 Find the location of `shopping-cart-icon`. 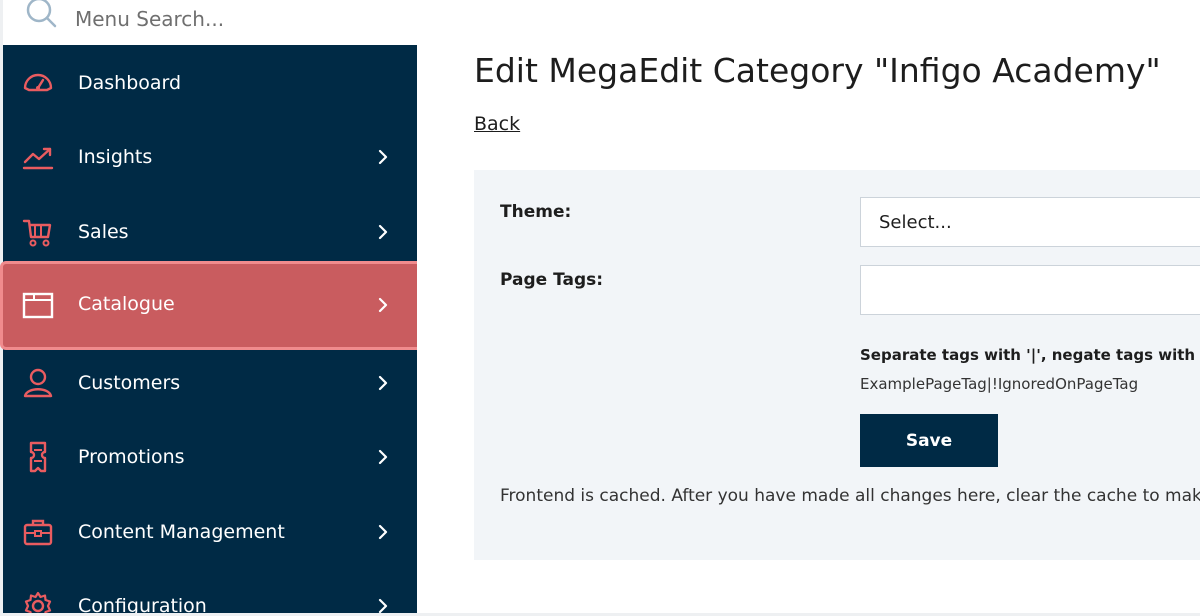

shopping-cart-icon is located at coordinates (37, 233).